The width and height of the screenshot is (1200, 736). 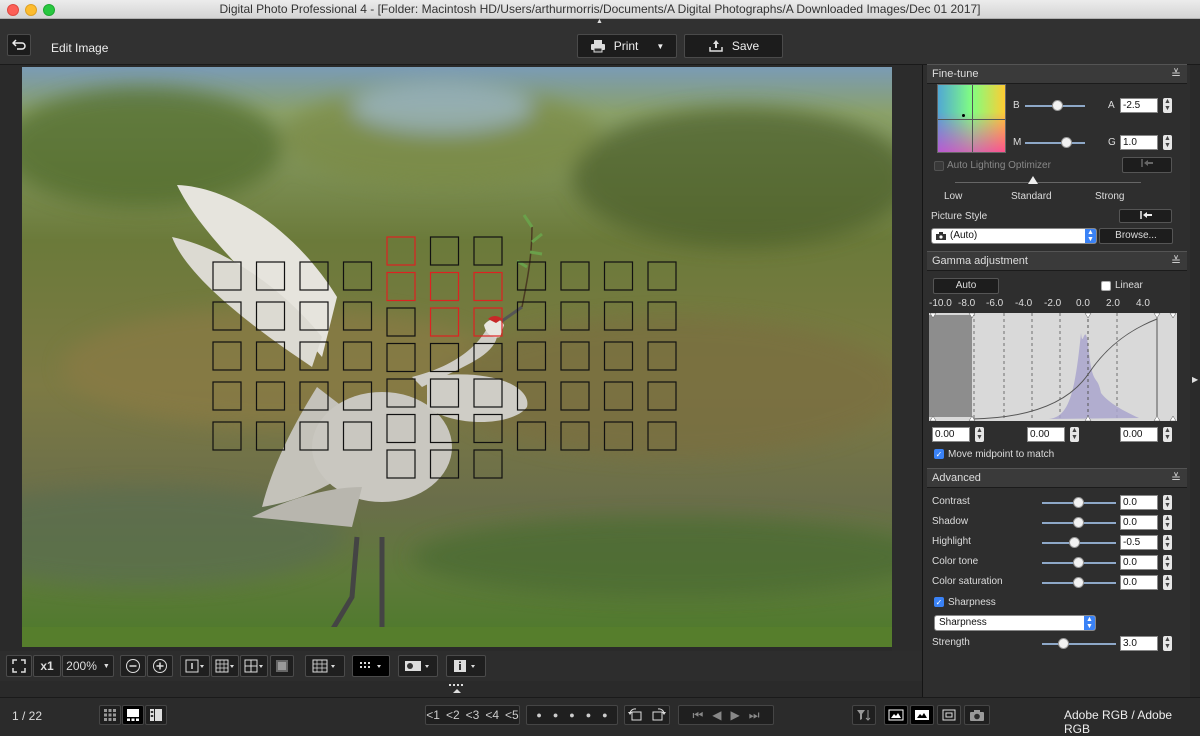 I want to click on zoom-level-select: 200% ▼, so click(x=88, y=666).